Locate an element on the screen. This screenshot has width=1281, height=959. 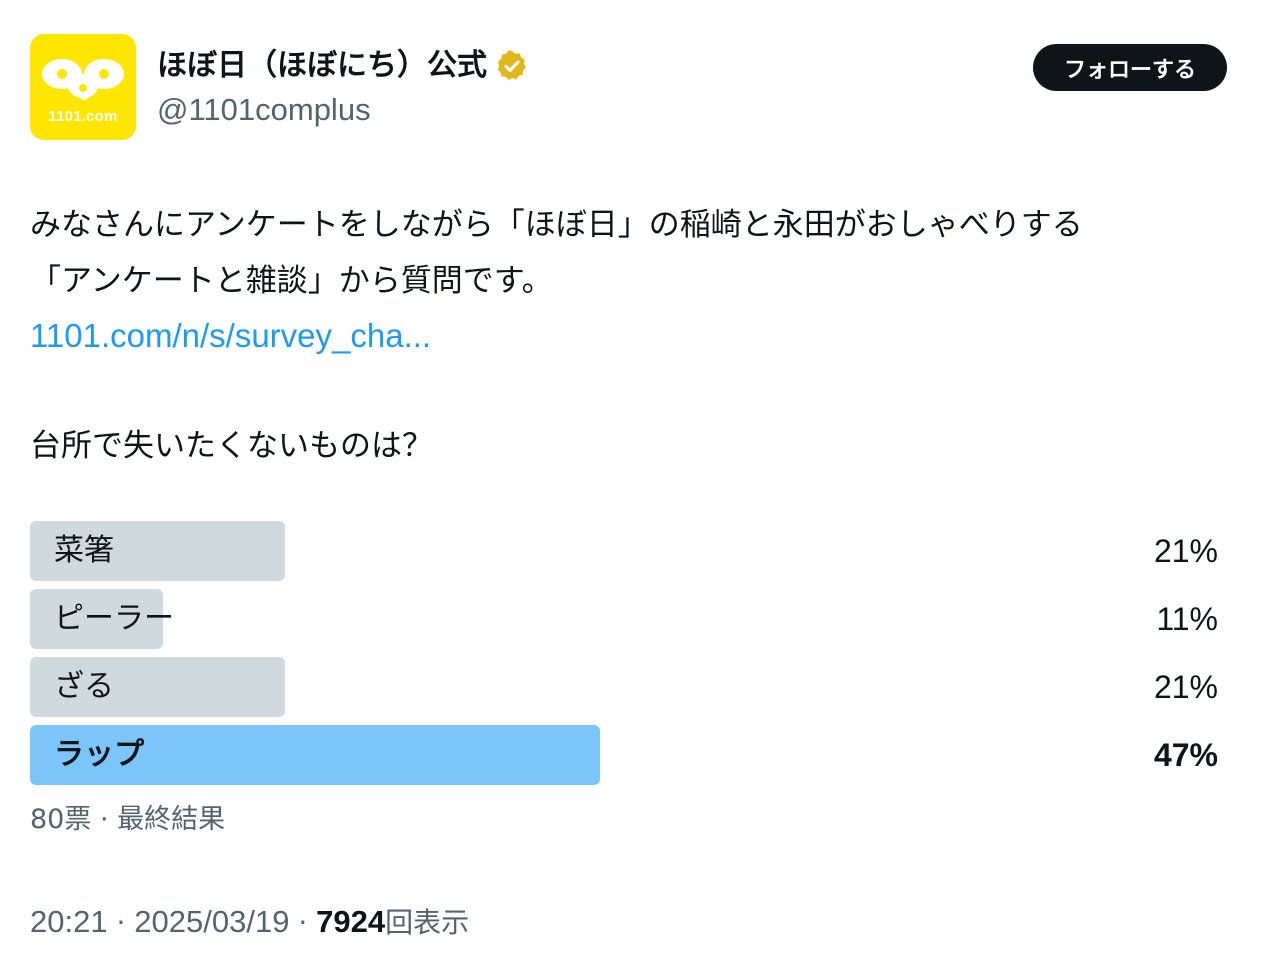
tweet-meta: 20:21 · 2025/03/19 · 7924回表示 is located at coordinates (250, 921).